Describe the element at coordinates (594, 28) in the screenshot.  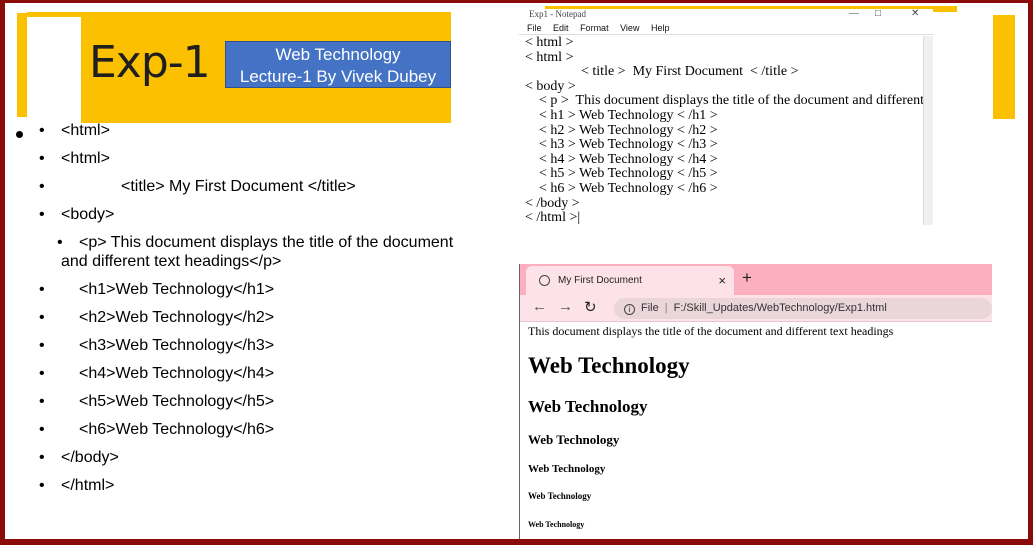
I see `menu-format: Format` at that location.